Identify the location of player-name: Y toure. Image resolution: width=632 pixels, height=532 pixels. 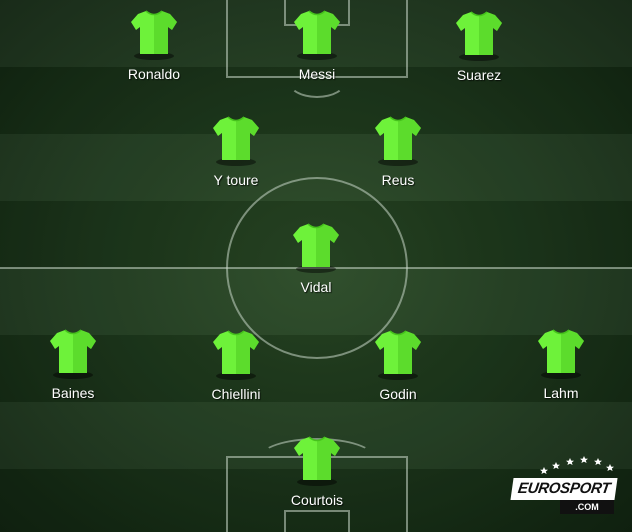
(236, 180).